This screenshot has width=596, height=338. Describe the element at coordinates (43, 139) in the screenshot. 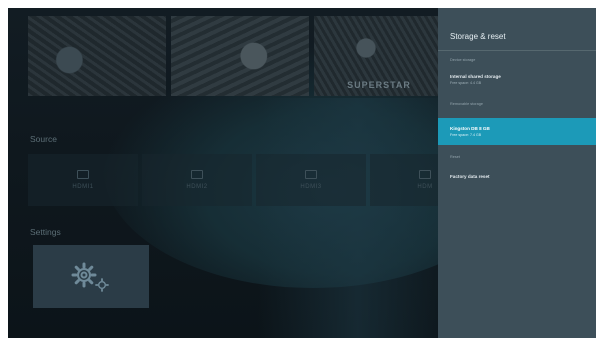

I see `source-section-title: Source` at that location.